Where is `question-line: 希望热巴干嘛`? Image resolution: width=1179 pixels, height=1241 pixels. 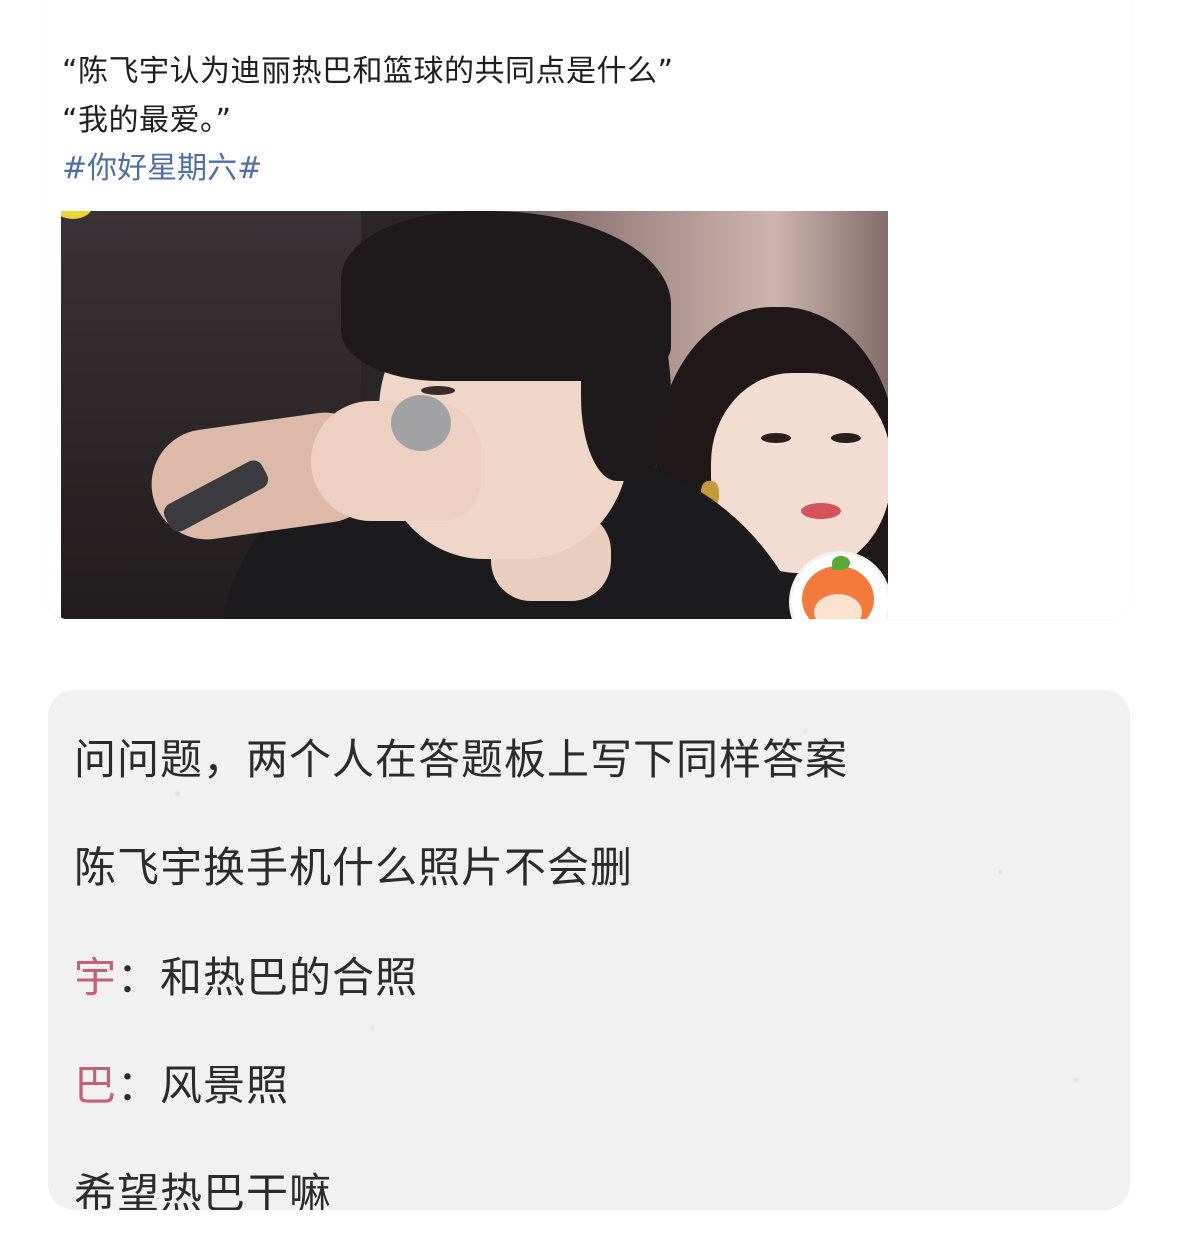
question-line: 希望热巴干嘛 is located at coordinates (203, 1189).